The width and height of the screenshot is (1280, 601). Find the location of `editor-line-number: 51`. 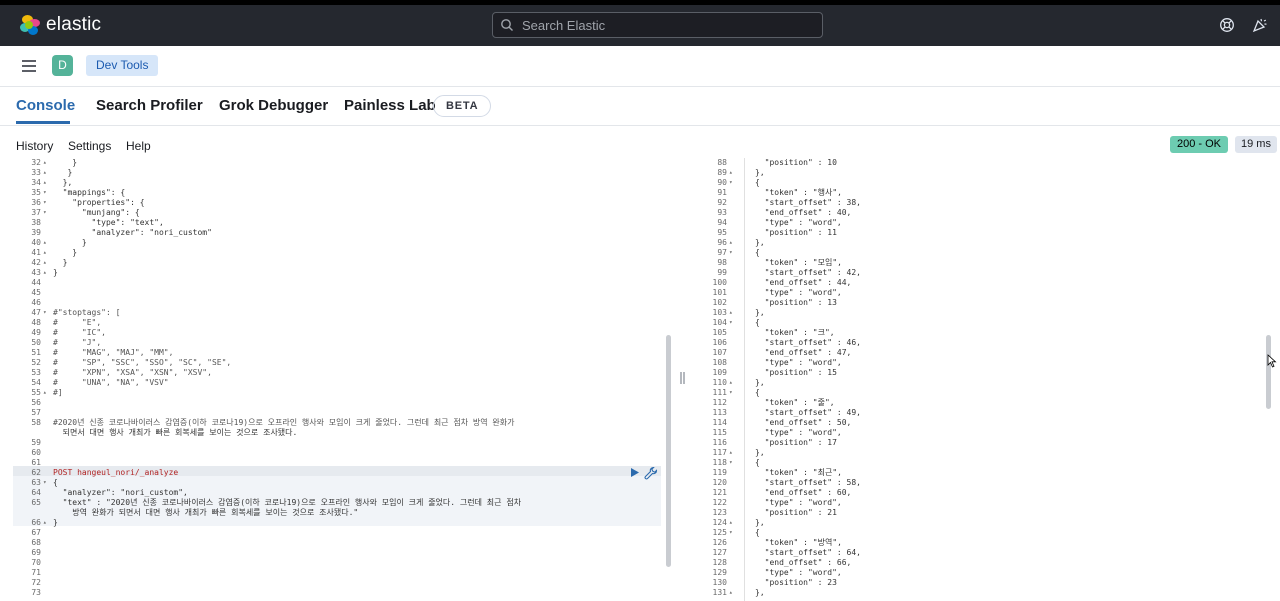

editor-line-number: 51 is located at coordinates (36, 352).